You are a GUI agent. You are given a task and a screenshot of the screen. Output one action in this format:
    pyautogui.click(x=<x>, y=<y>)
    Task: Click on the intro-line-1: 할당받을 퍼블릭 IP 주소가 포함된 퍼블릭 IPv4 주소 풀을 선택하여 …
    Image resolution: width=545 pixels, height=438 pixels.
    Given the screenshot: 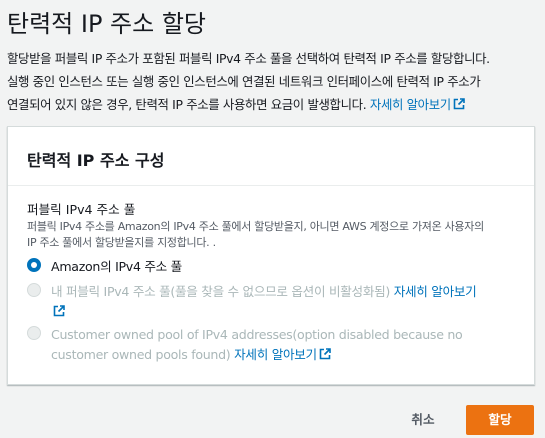 What is the action you would take?
    pyautogui.click(x=248, y=58)
    